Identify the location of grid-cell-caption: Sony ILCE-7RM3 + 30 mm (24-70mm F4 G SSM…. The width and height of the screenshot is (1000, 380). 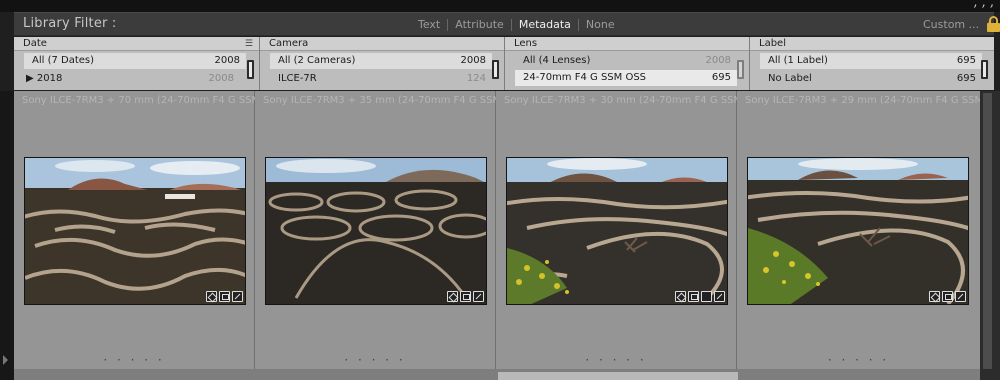
(637, 100).